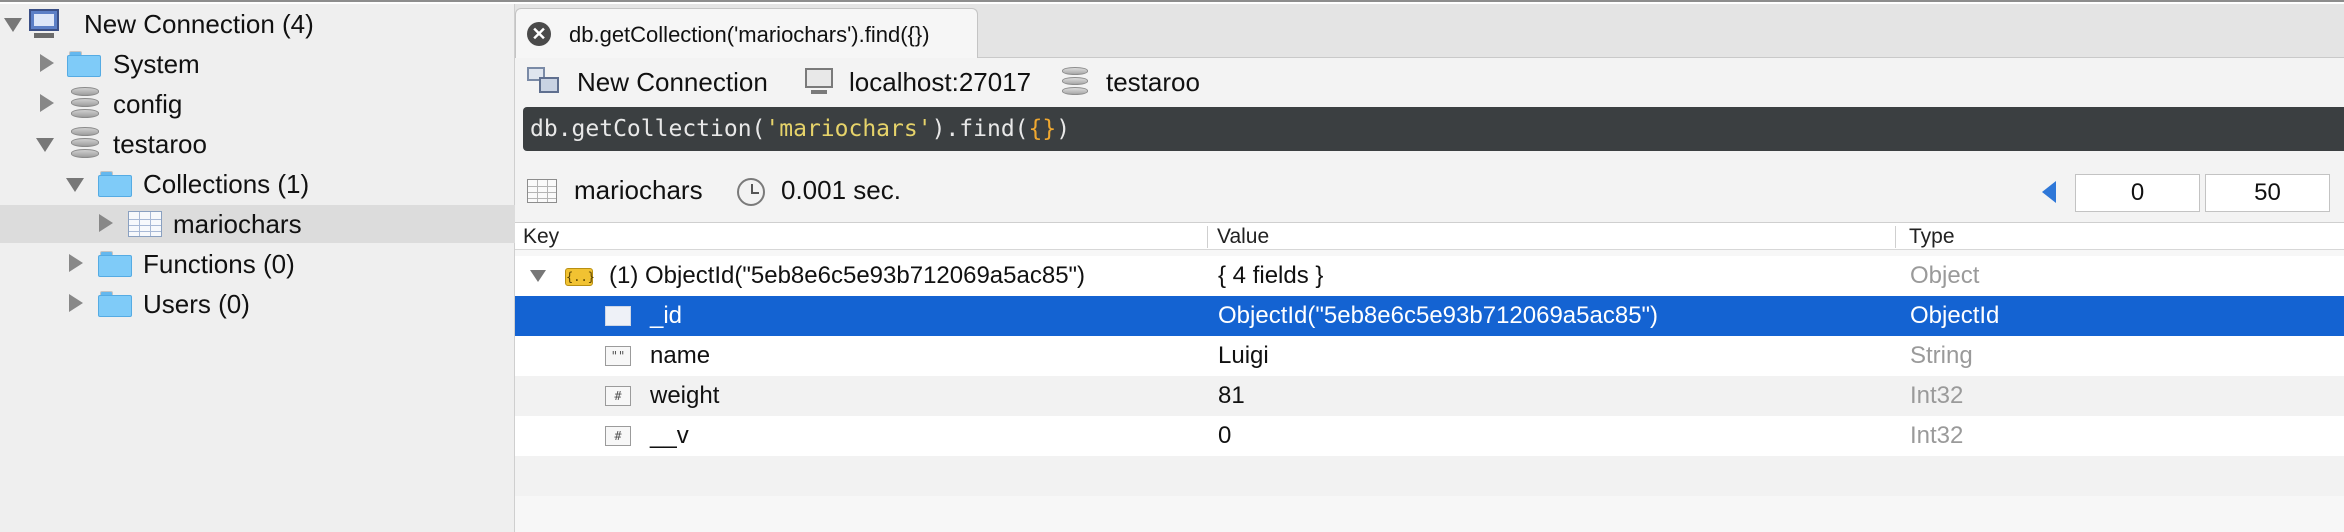 The width and height of the screenshot is (2344, 532). Describe the element at coordinates (648, 129) in the screenshot. I see `query-text: db.getCollection(` at that location.